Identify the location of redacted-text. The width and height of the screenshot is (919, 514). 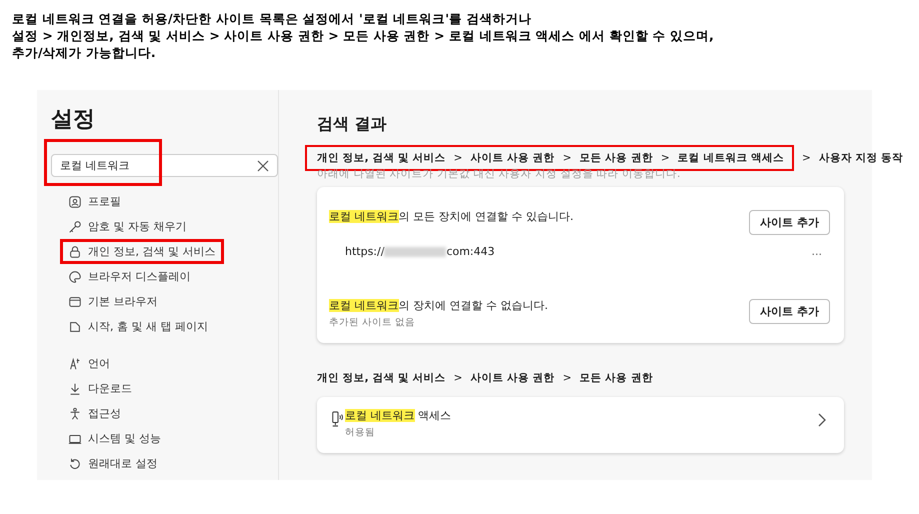
(415, 251).